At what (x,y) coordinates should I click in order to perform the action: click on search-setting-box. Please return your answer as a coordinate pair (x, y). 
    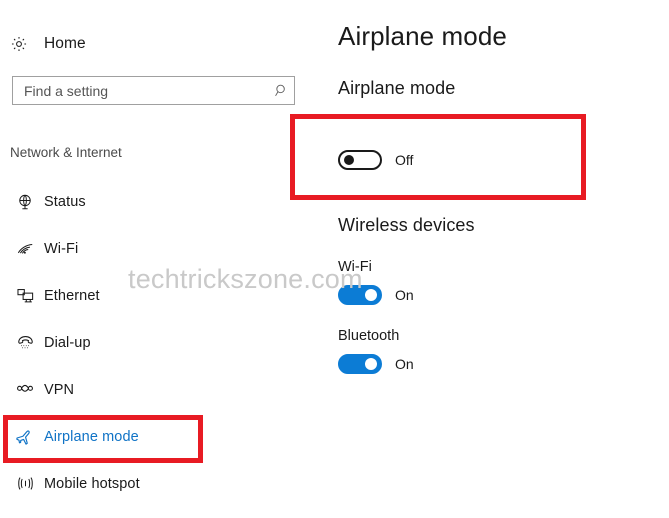
    Looking at the image, I should click on (153, 90).